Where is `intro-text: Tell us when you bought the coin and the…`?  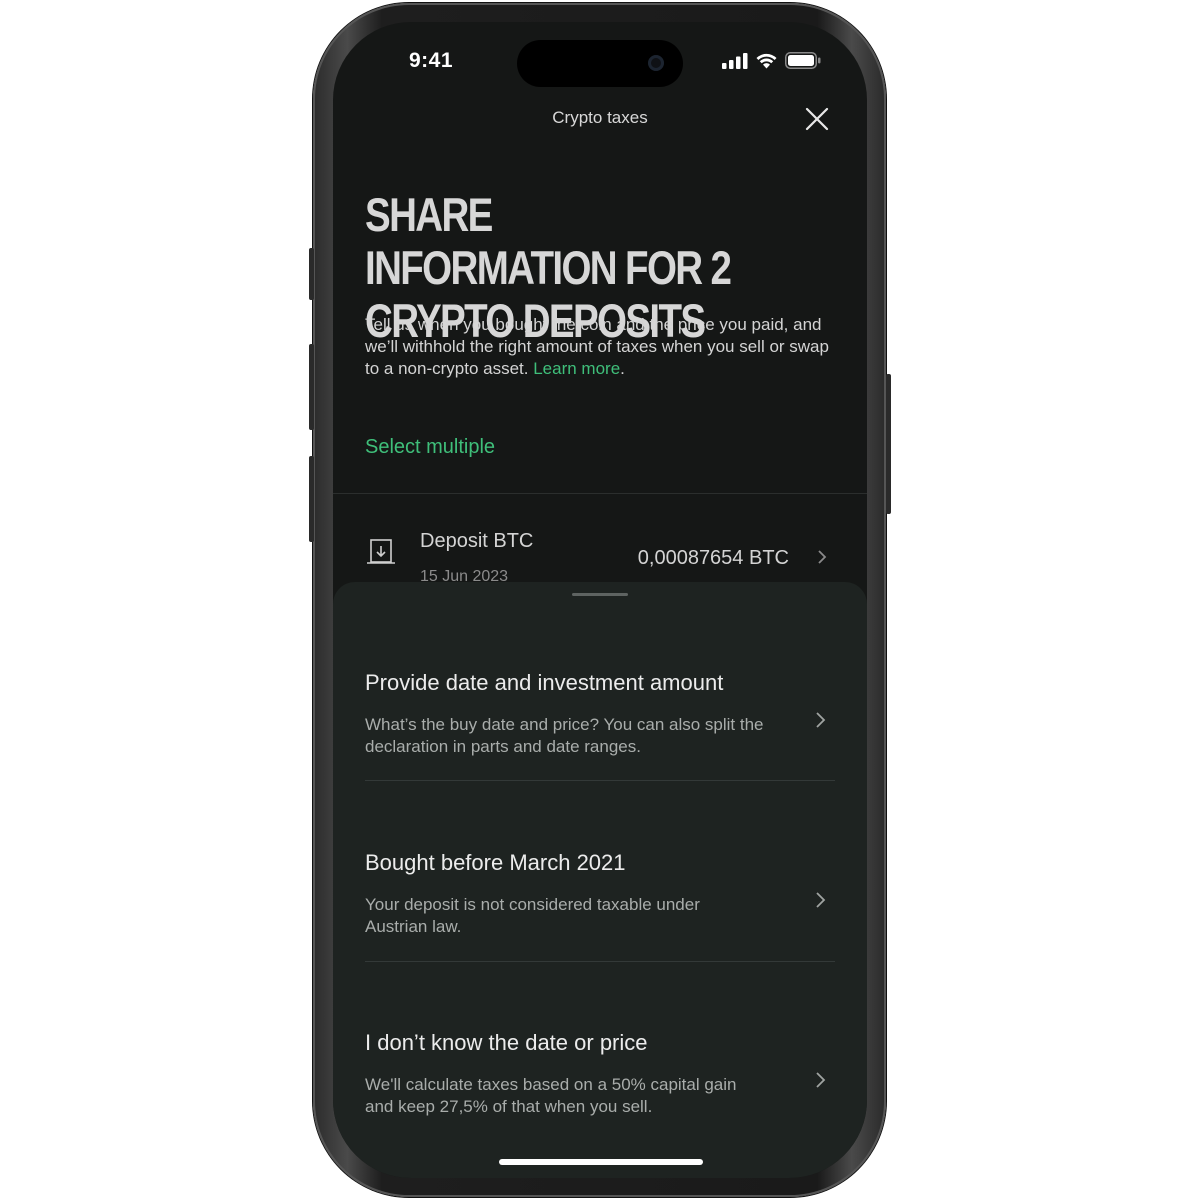 intro-text: Tell us when you bought the coin and the… is located at coordinates (600, 347).